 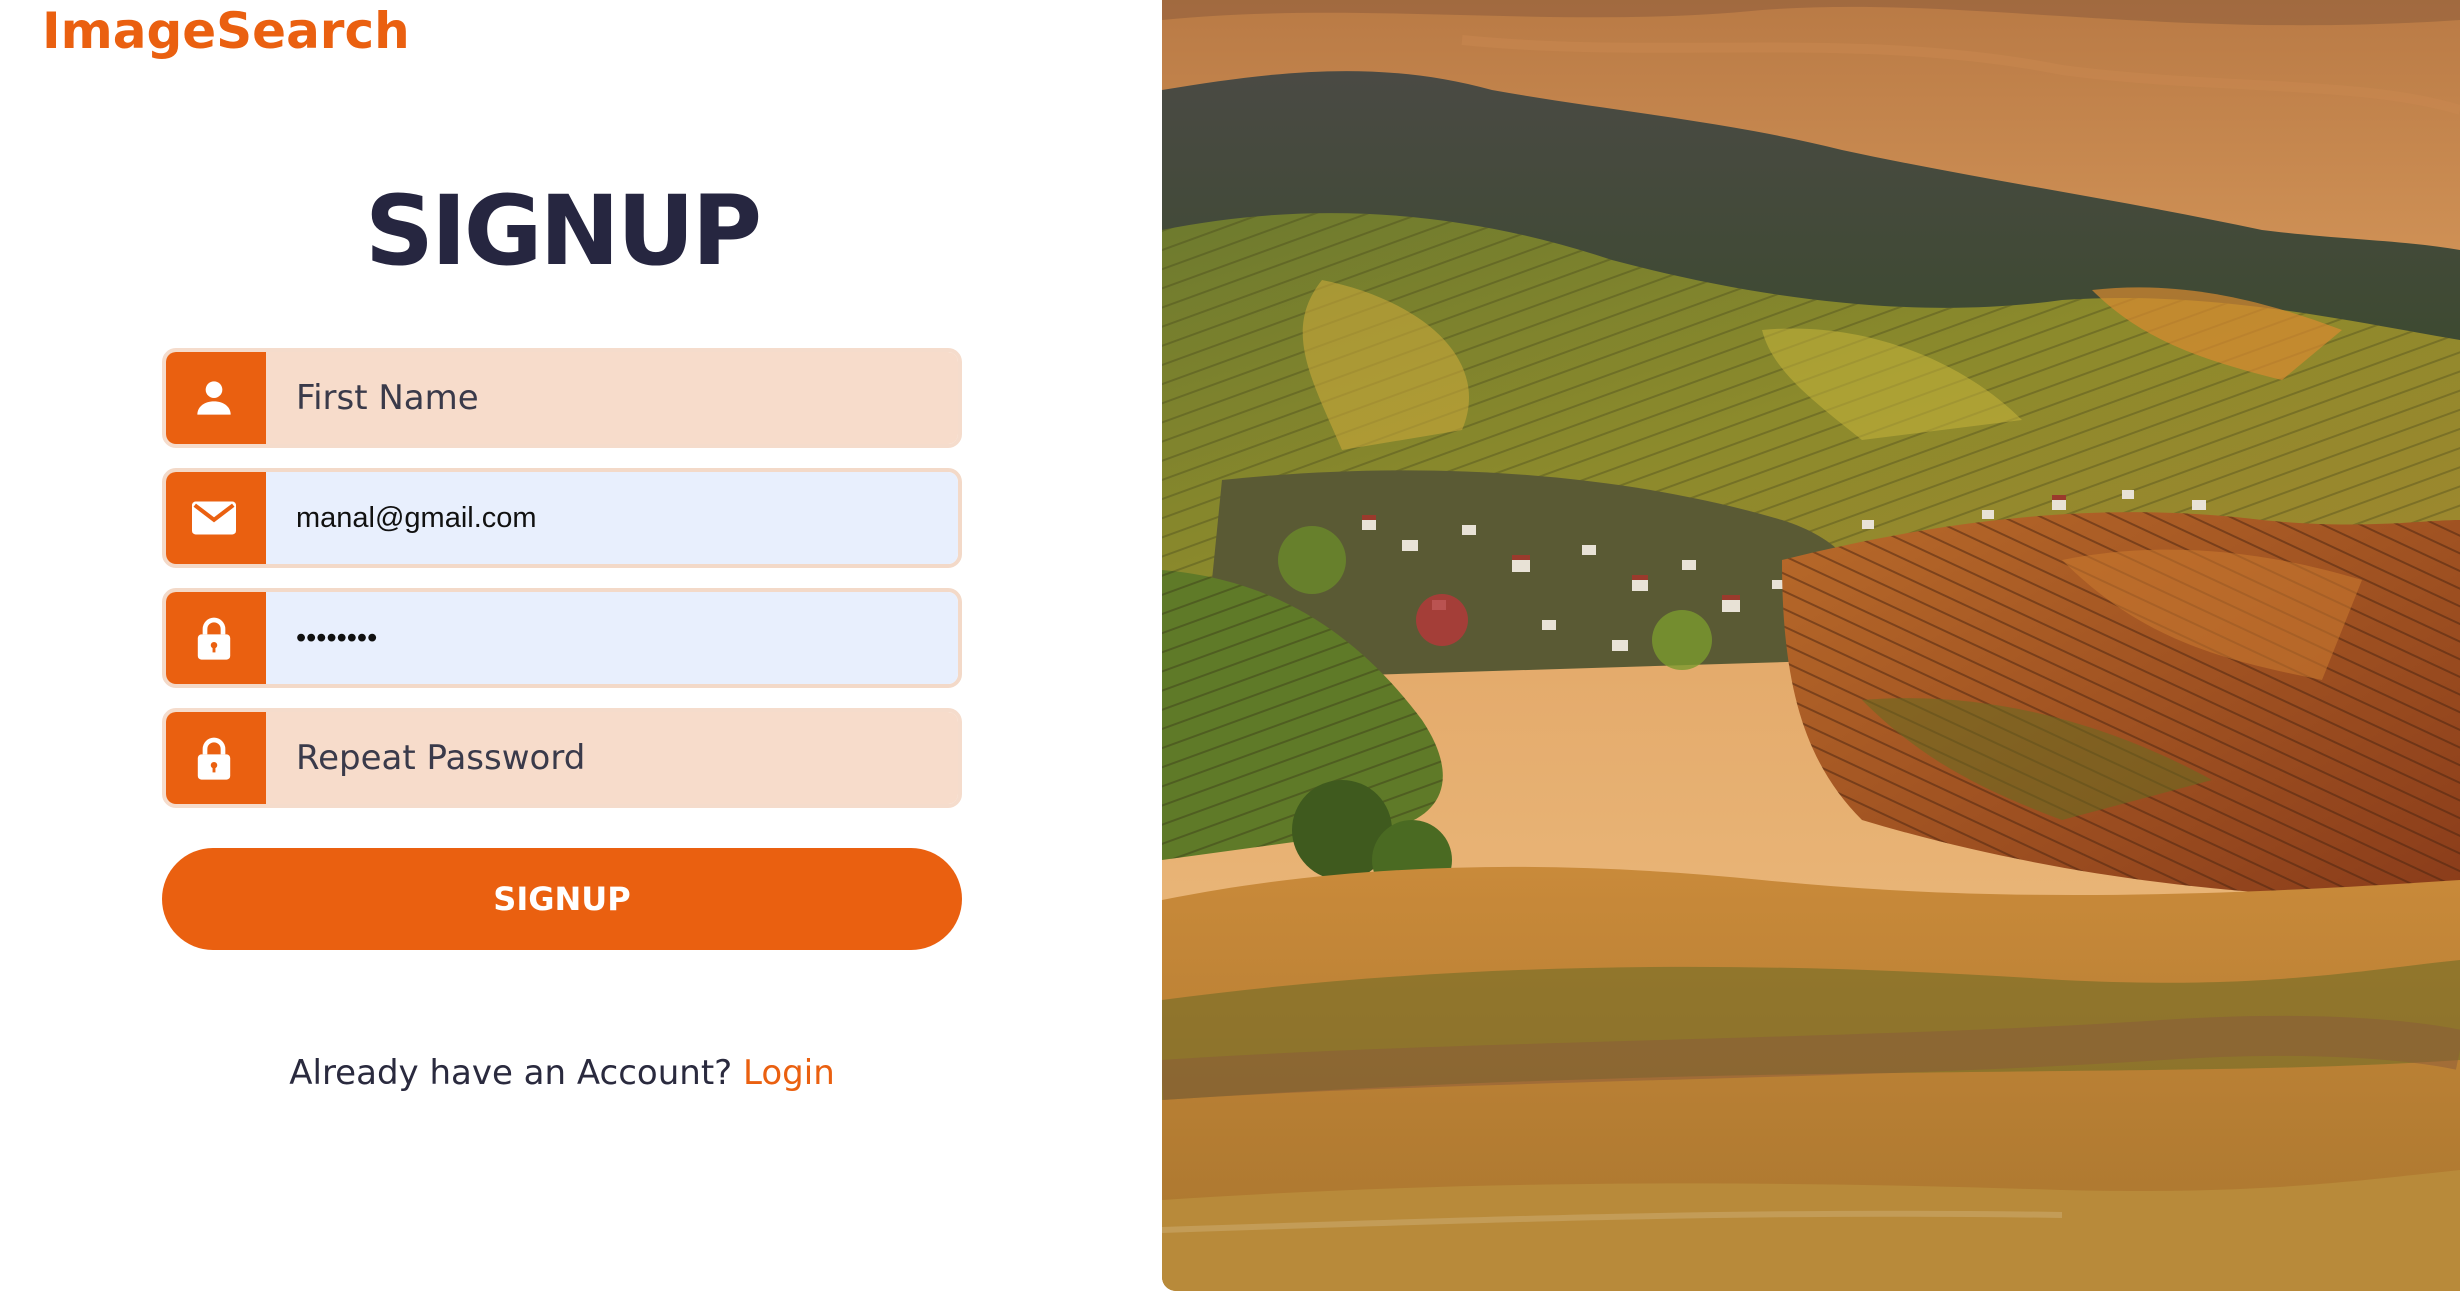 I want to click on brand-logo: ImageSearch, so click(x=226, y=31).